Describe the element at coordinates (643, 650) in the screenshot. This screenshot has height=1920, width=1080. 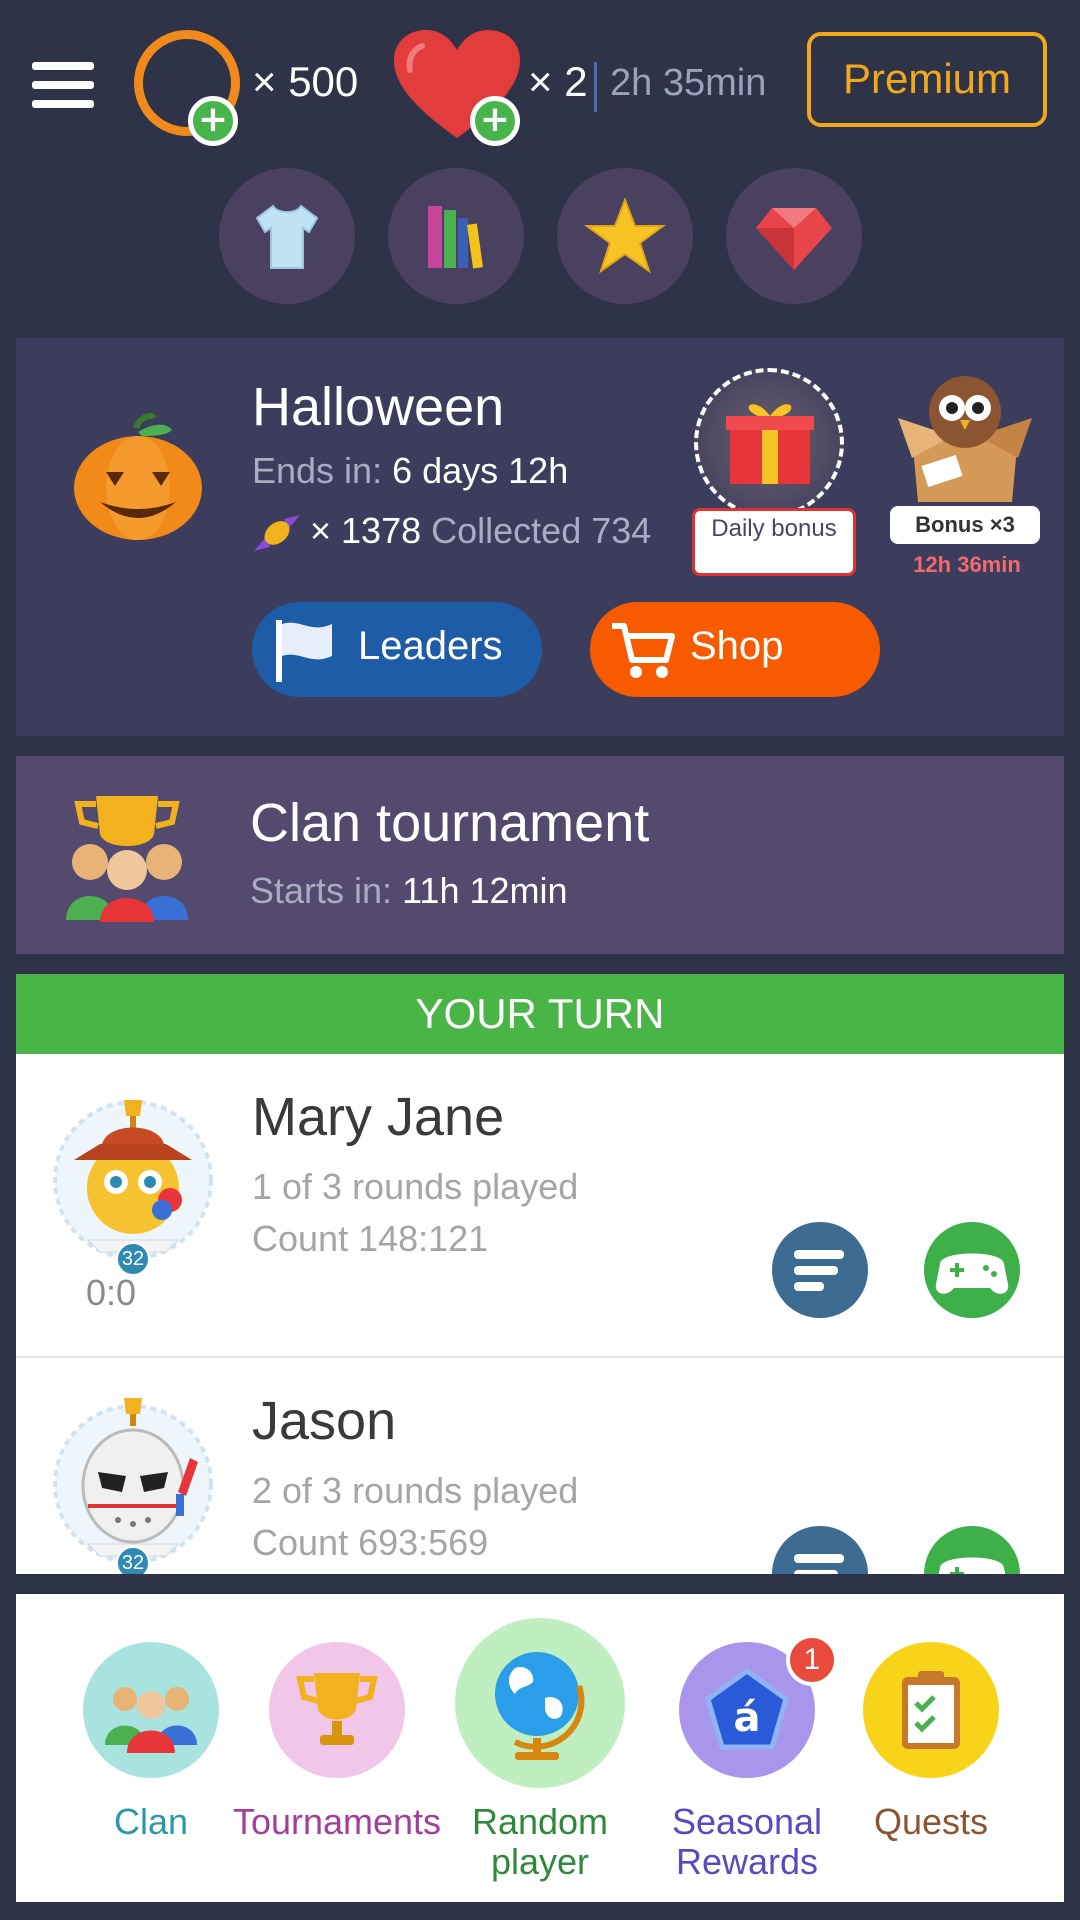
I see `cart-icon` at that location.